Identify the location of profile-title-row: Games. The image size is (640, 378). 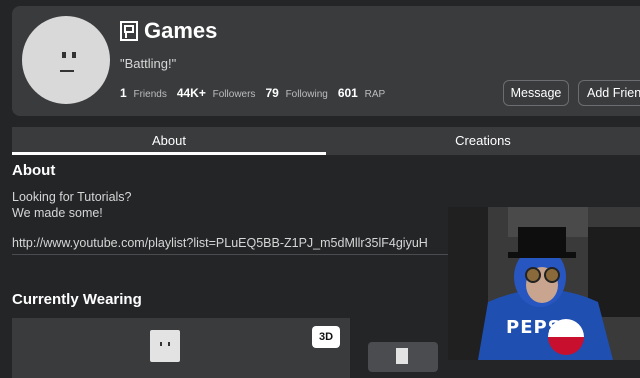
(168, 31).